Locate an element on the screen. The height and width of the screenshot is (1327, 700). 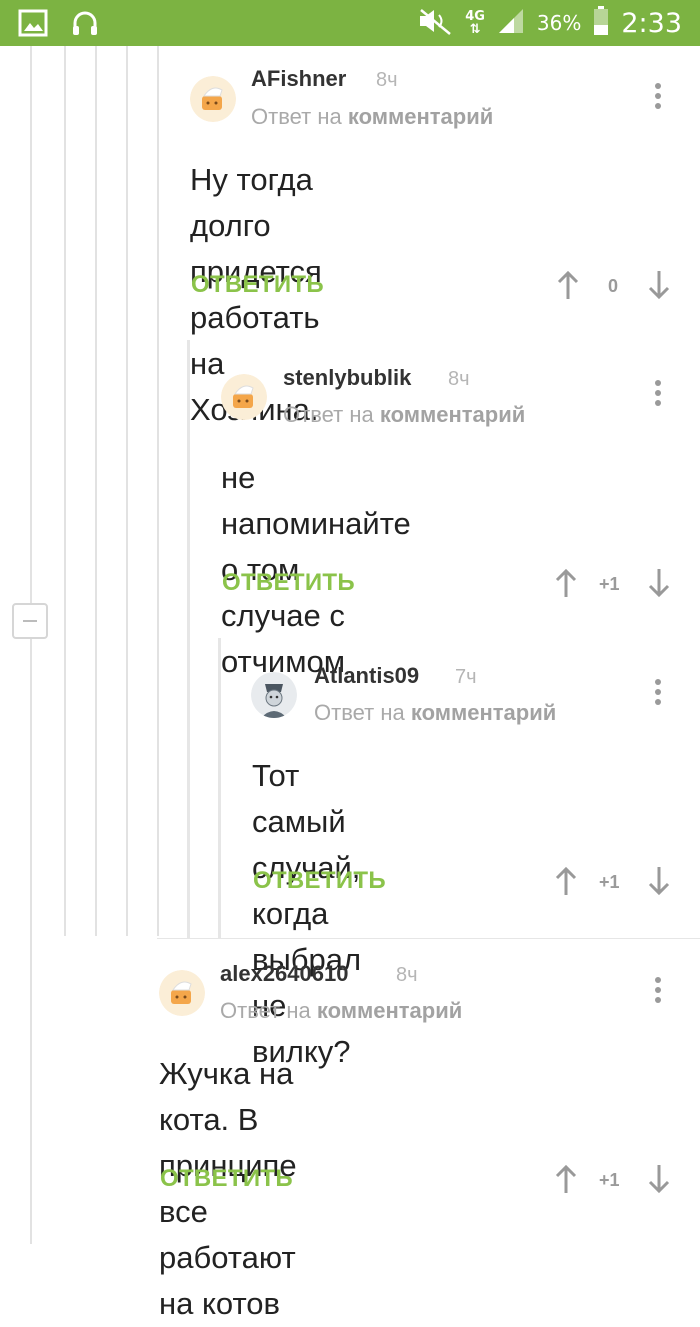
mute-icon is located at coordinates (435, 23).